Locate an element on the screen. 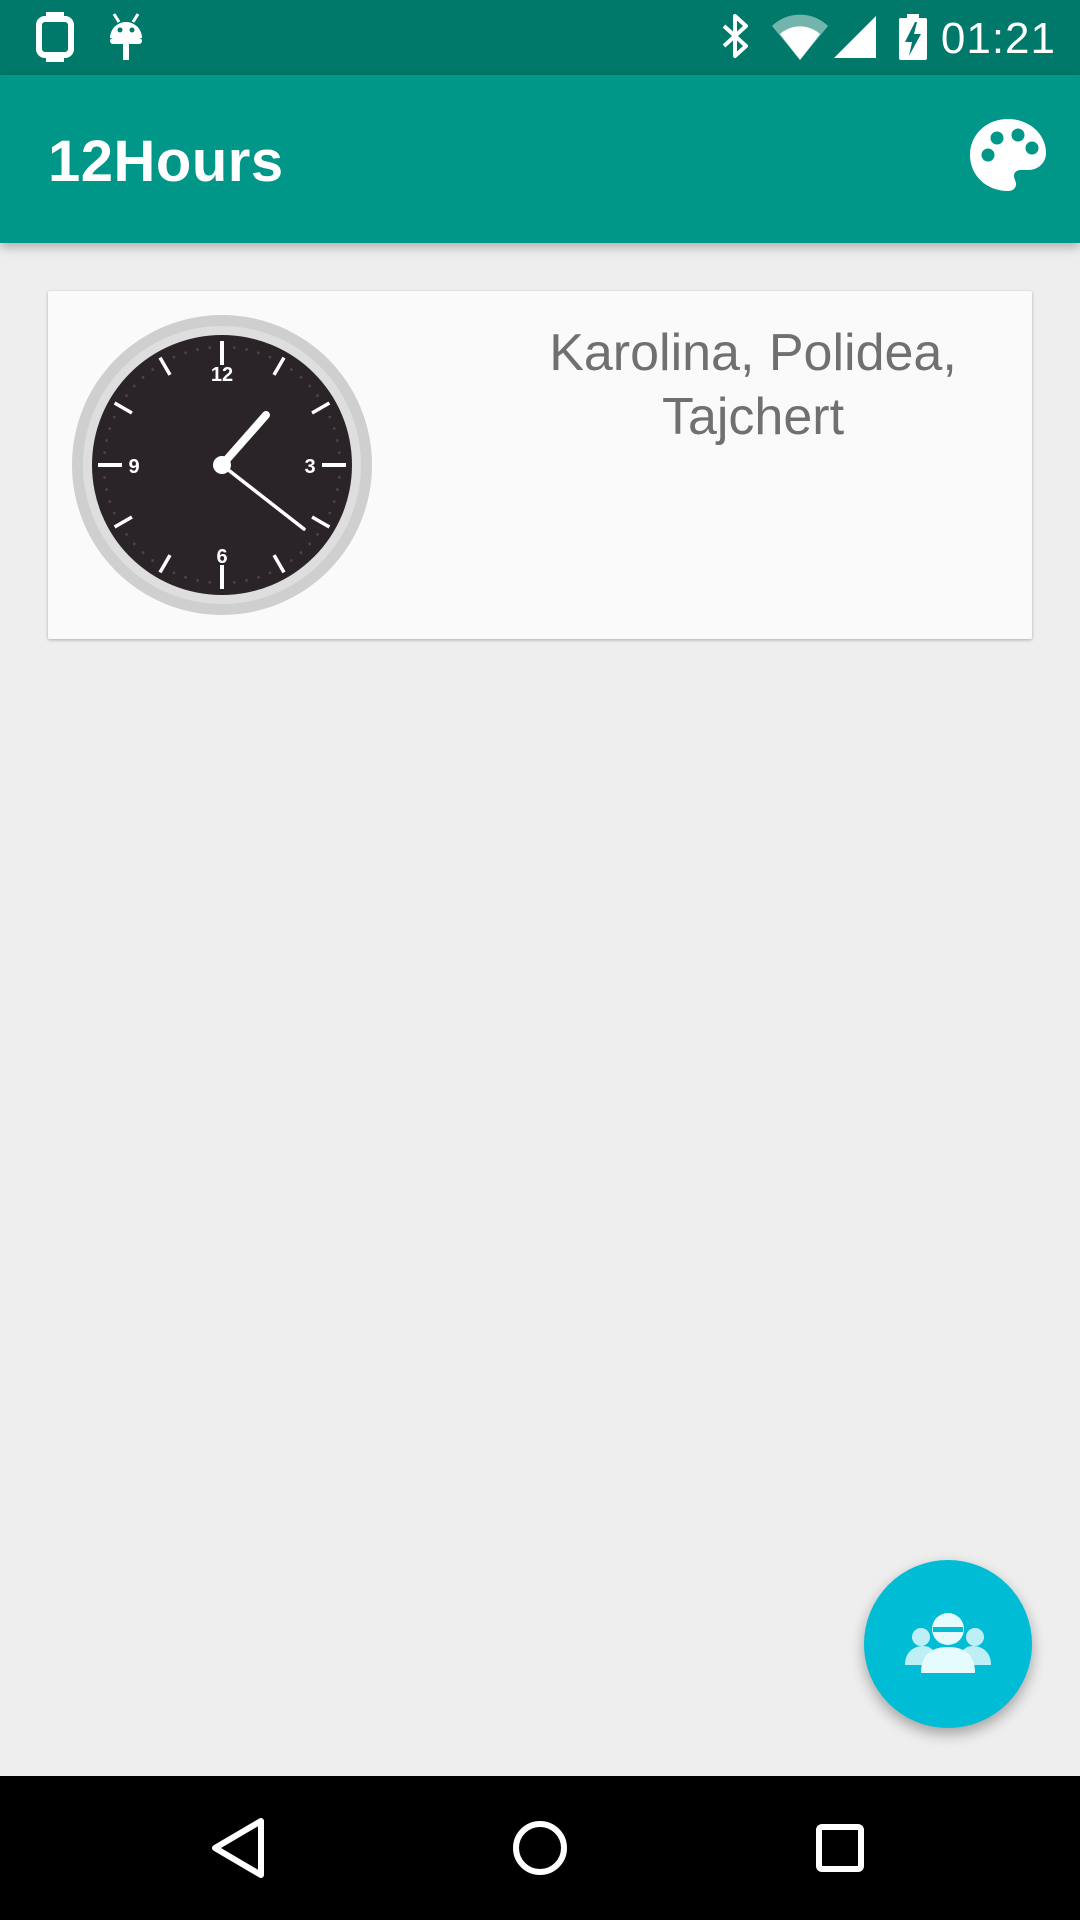 This screenshot has width=1080, height=1920. app-bar: 12Hours is located at coordinates (540, 159).